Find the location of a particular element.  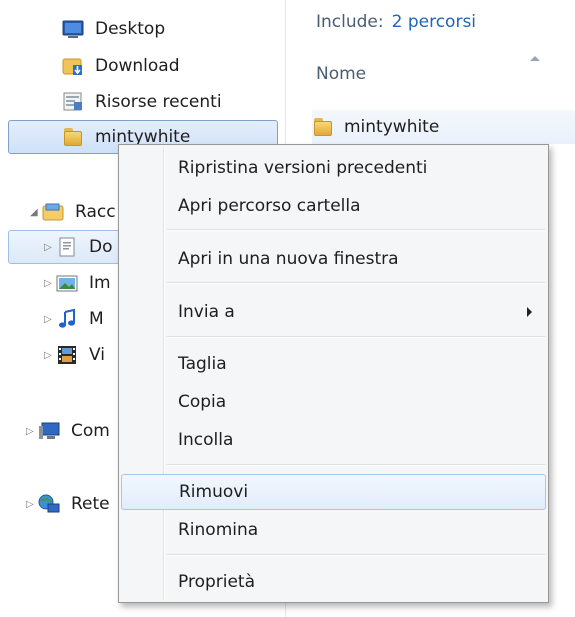

desktop-icon is located at coordinates (73, 29).